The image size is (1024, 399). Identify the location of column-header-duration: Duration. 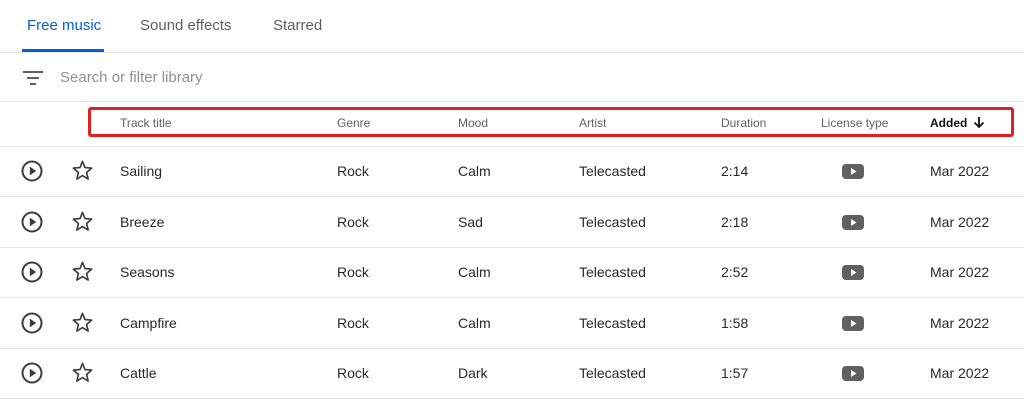
(743, 123).